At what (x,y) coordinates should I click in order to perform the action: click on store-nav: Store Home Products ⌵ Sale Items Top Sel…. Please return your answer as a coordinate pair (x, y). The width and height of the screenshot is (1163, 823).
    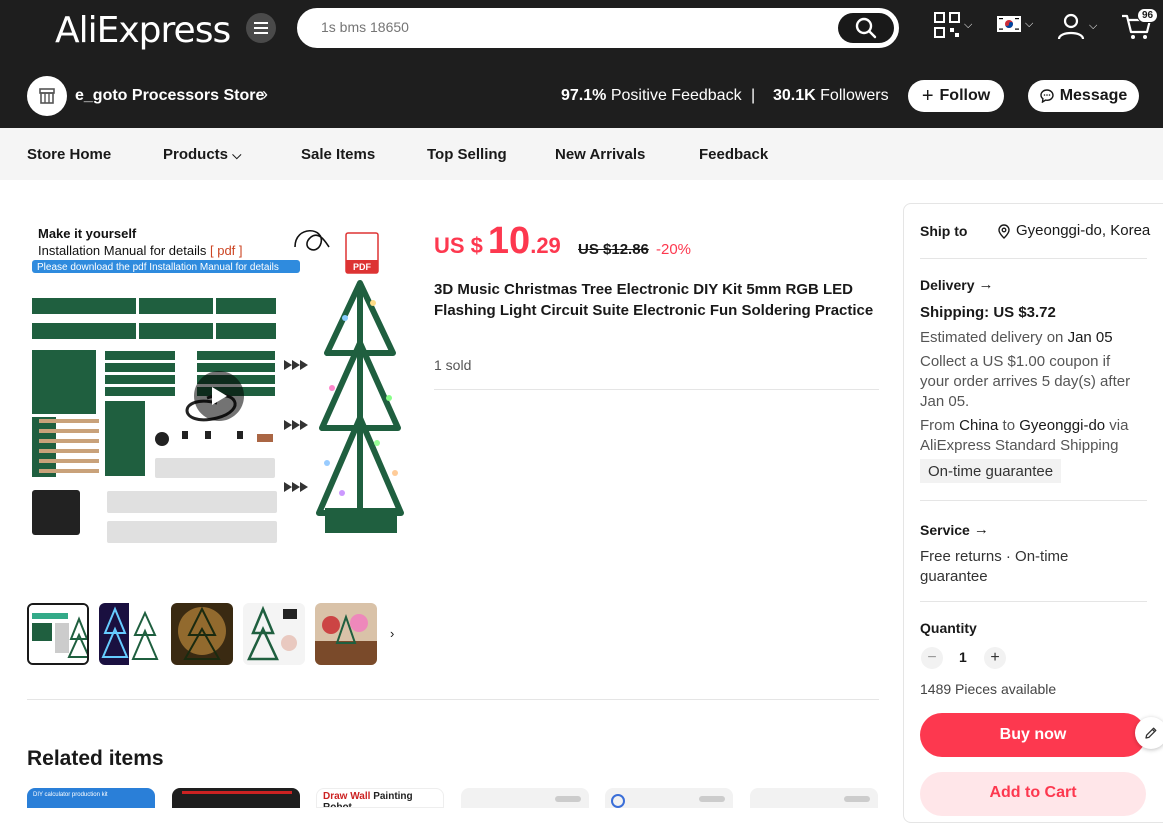
    Looking at the image, I should click on (581, 154).